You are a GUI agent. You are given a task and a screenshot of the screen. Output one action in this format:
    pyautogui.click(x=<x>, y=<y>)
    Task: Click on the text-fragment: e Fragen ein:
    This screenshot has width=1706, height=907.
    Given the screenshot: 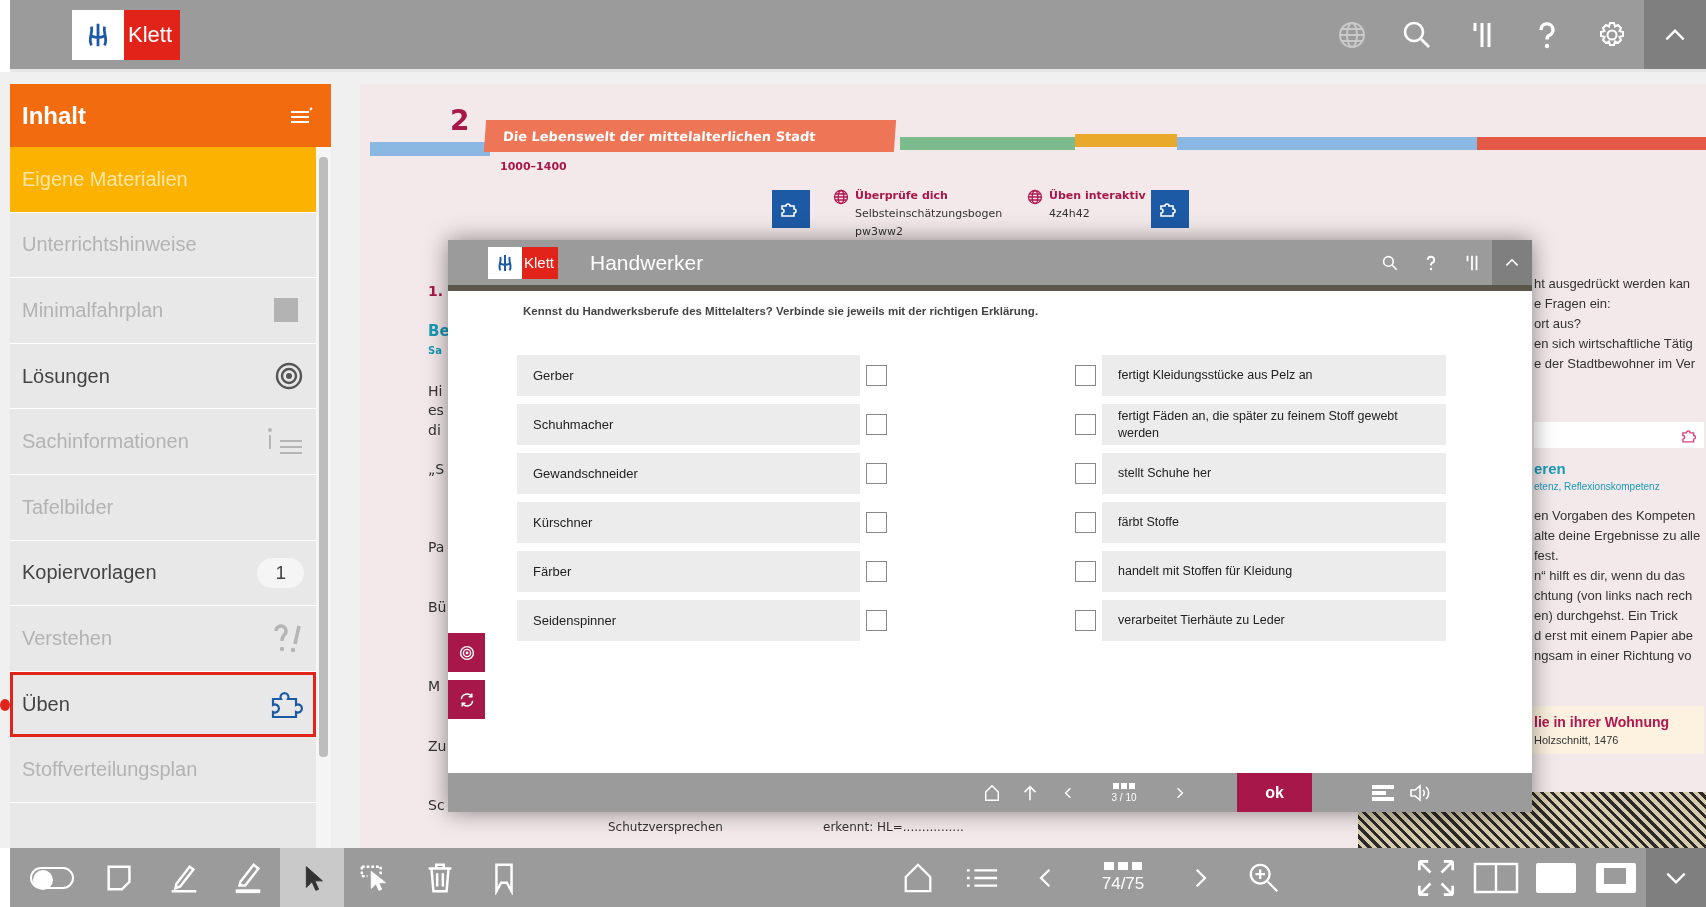 What is the action you would take?
    pyautogui.click(x=1573, y=304)
    